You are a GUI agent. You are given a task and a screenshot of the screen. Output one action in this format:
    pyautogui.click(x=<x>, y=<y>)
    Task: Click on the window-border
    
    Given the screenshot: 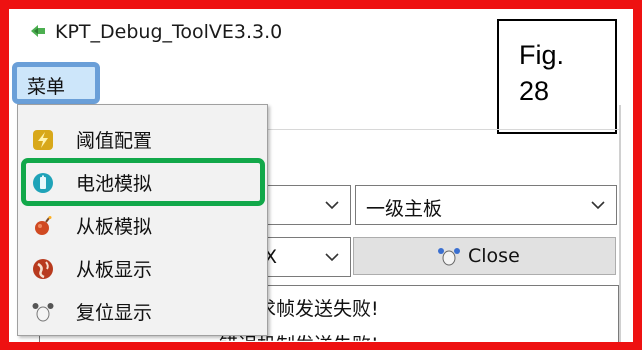 What is the action you would take?
    pyautogui.click(x=620, y=223)
    